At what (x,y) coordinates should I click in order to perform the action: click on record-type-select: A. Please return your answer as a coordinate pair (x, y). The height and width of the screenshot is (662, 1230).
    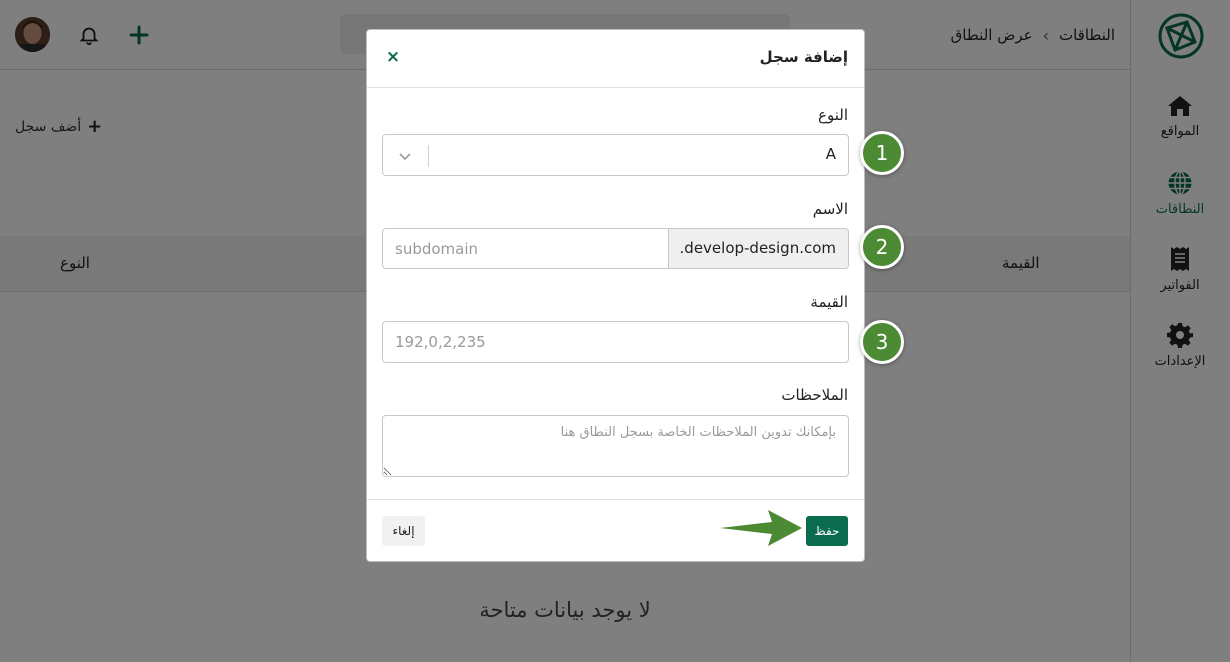
    Looking at the image, I should click on (615, 155).